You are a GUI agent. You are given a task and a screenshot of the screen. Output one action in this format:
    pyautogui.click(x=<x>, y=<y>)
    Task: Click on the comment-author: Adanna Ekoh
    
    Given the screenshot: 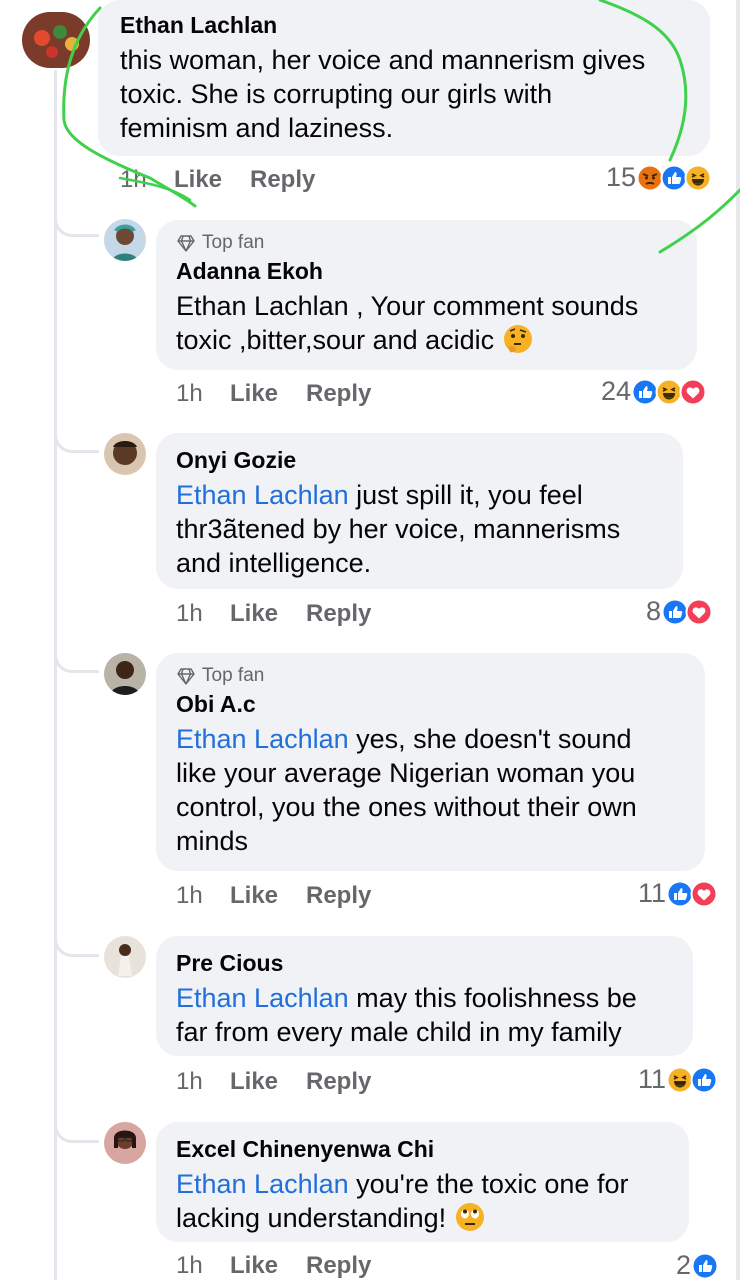 What is the action you would take?
    pyautogui.click(x=426, y=271)
    